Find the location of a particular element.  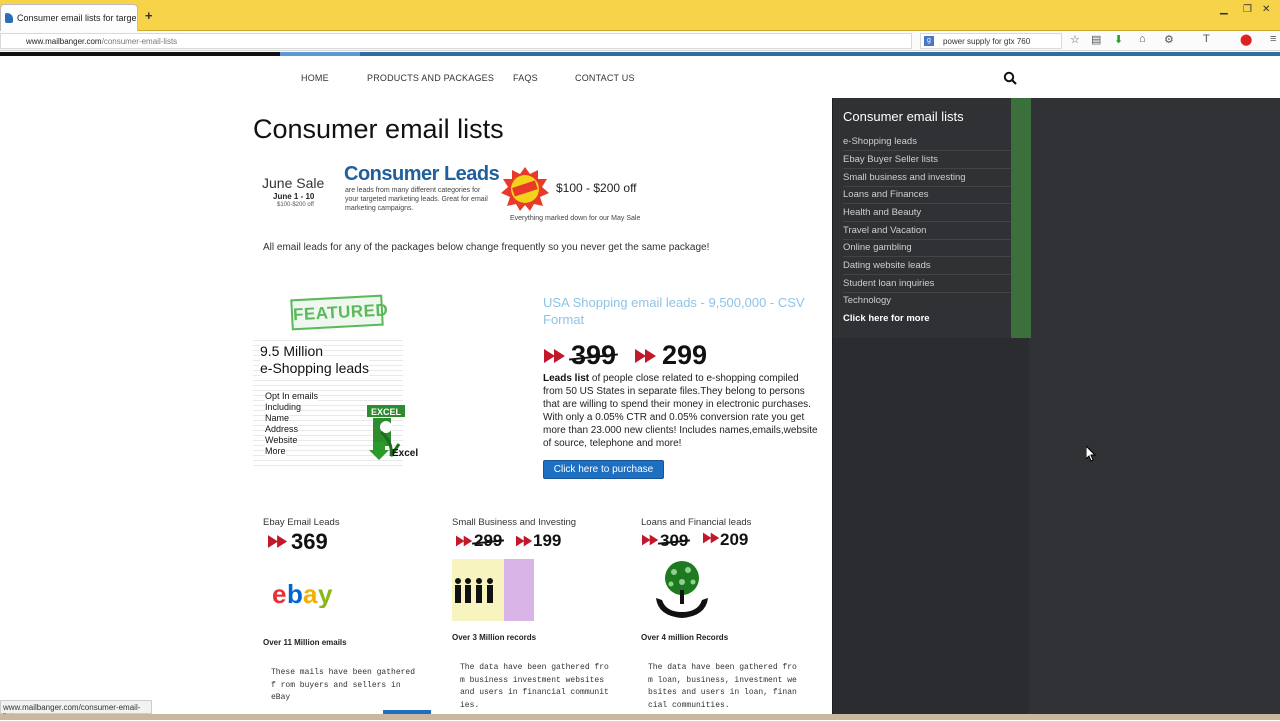

june-sale-label: June Sale is located at coordinates (293, 183).